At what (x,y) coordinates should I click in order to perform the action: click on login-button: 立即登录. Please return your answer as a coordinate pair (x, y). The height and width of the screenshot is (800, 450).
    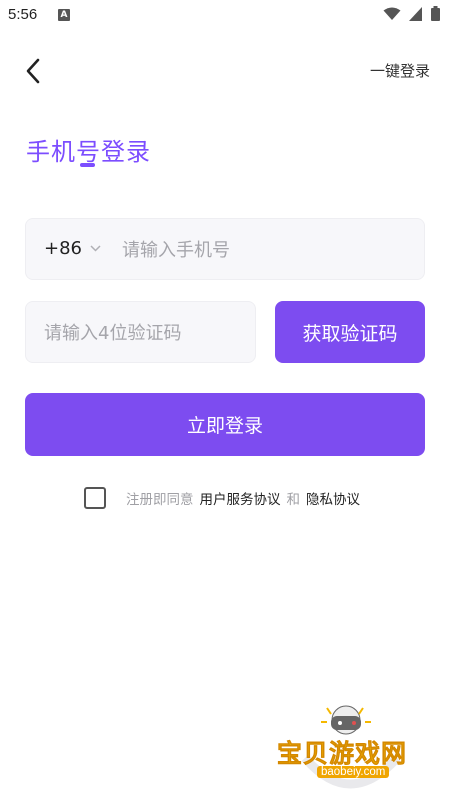
    Looking at the image, I should click on (225, 424).